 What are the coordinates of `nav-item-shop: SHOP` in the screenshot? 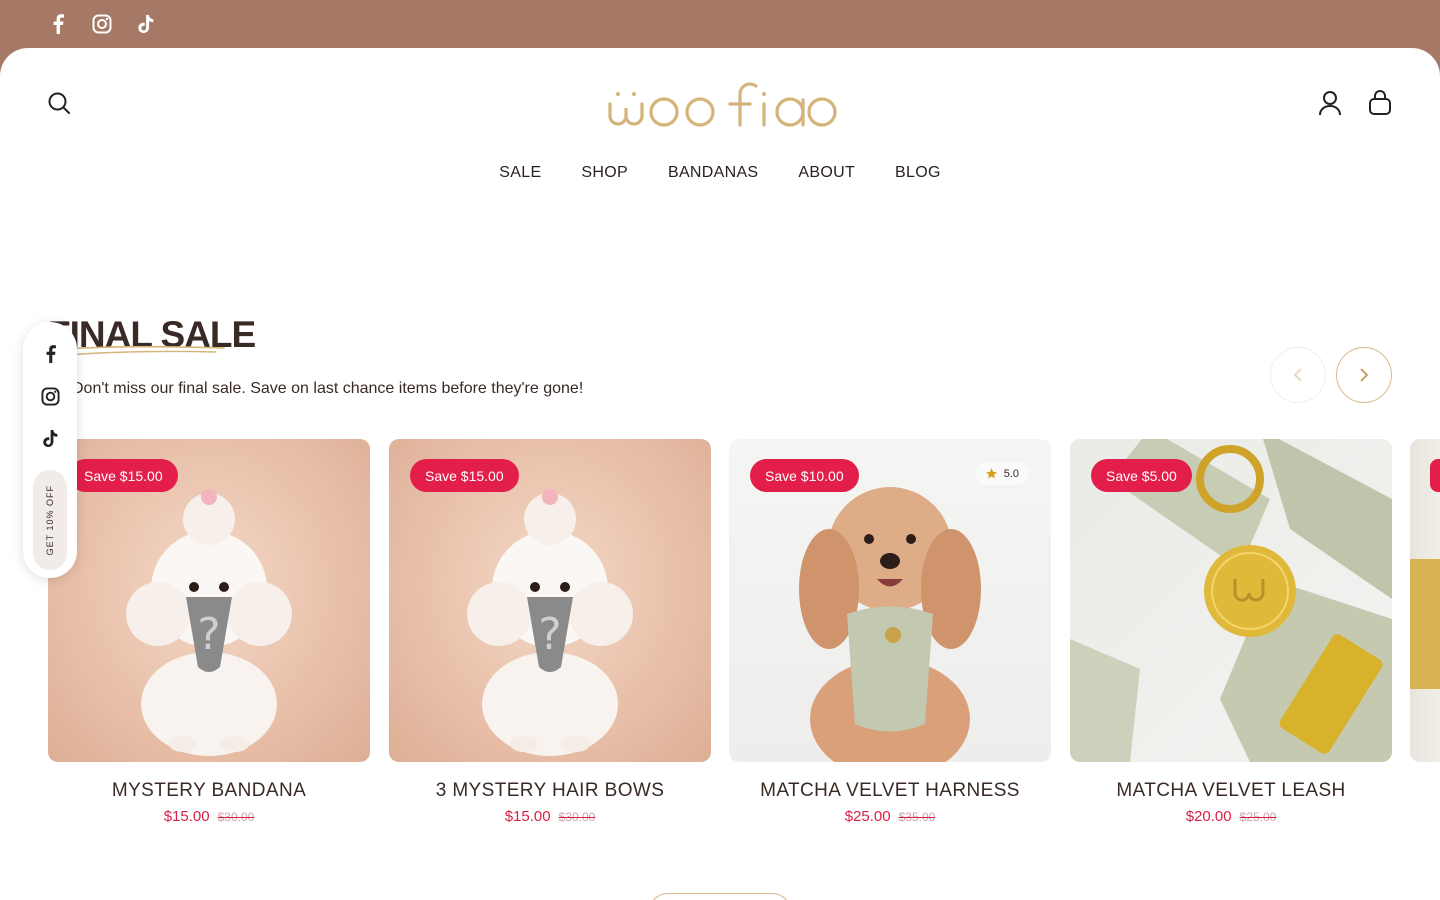 It's located at (604, 173).